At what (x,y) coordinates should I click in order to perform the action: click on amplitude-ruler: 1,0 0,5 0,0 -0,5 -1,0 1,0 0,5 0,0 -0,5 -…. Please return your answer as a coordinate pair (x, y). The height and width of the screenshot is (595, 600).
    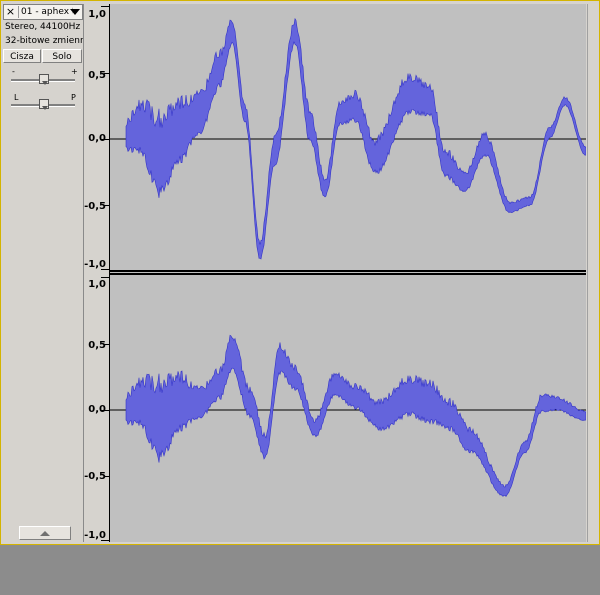
    Looking at the image, I should click on (97, 273).